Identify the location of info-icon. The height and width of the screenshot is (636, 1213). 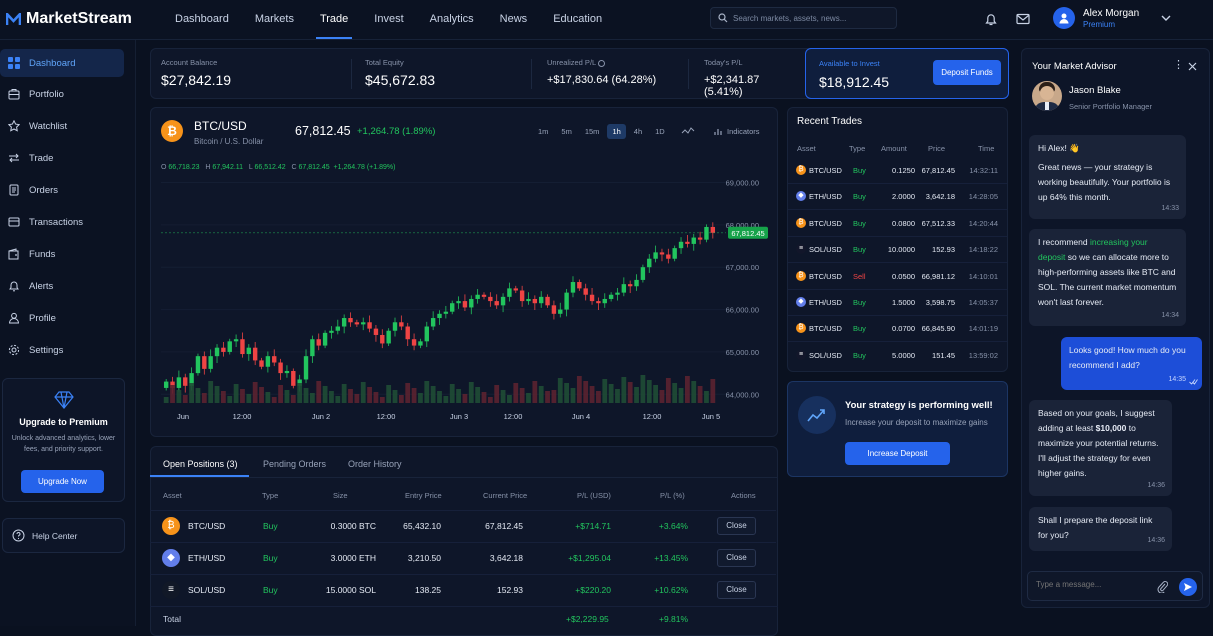
(602, 63).